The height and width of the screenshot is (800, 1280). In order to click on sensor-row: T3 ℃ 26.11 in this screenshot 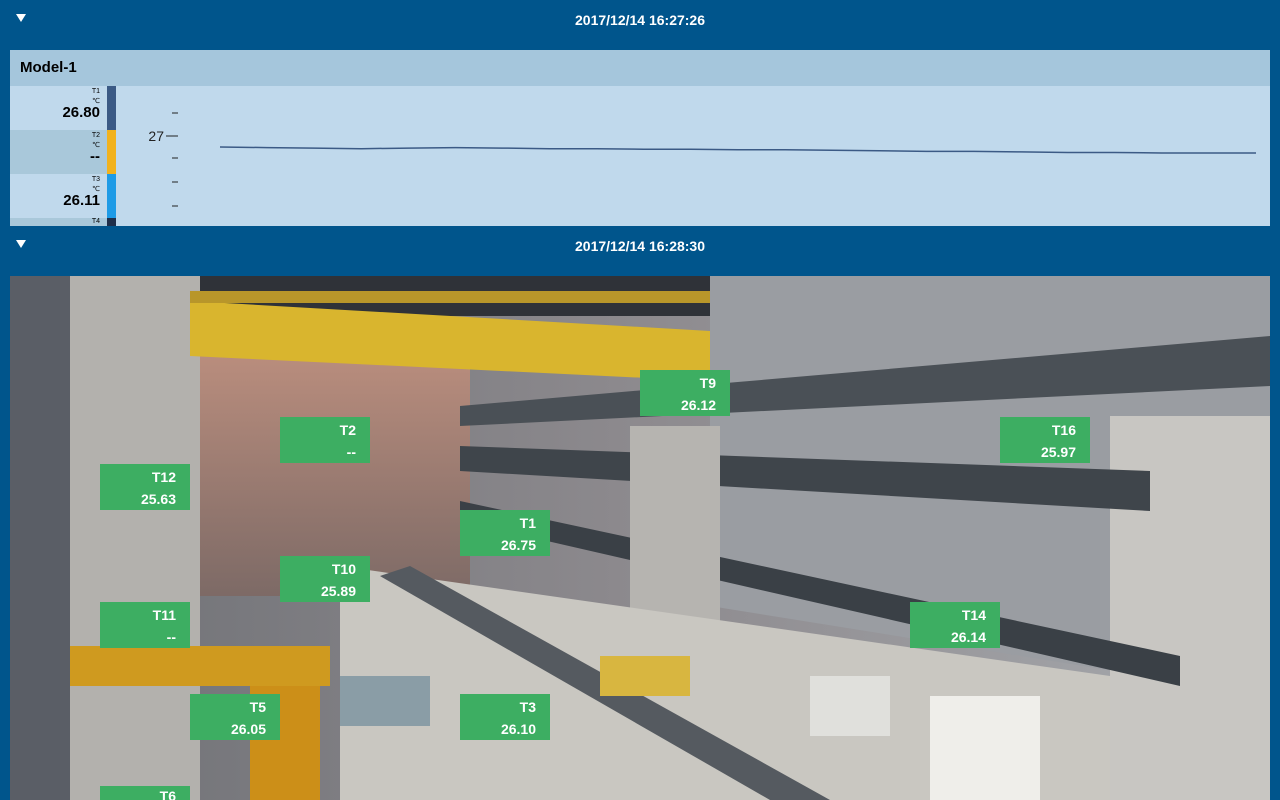, I will do `click(63, 196)`.